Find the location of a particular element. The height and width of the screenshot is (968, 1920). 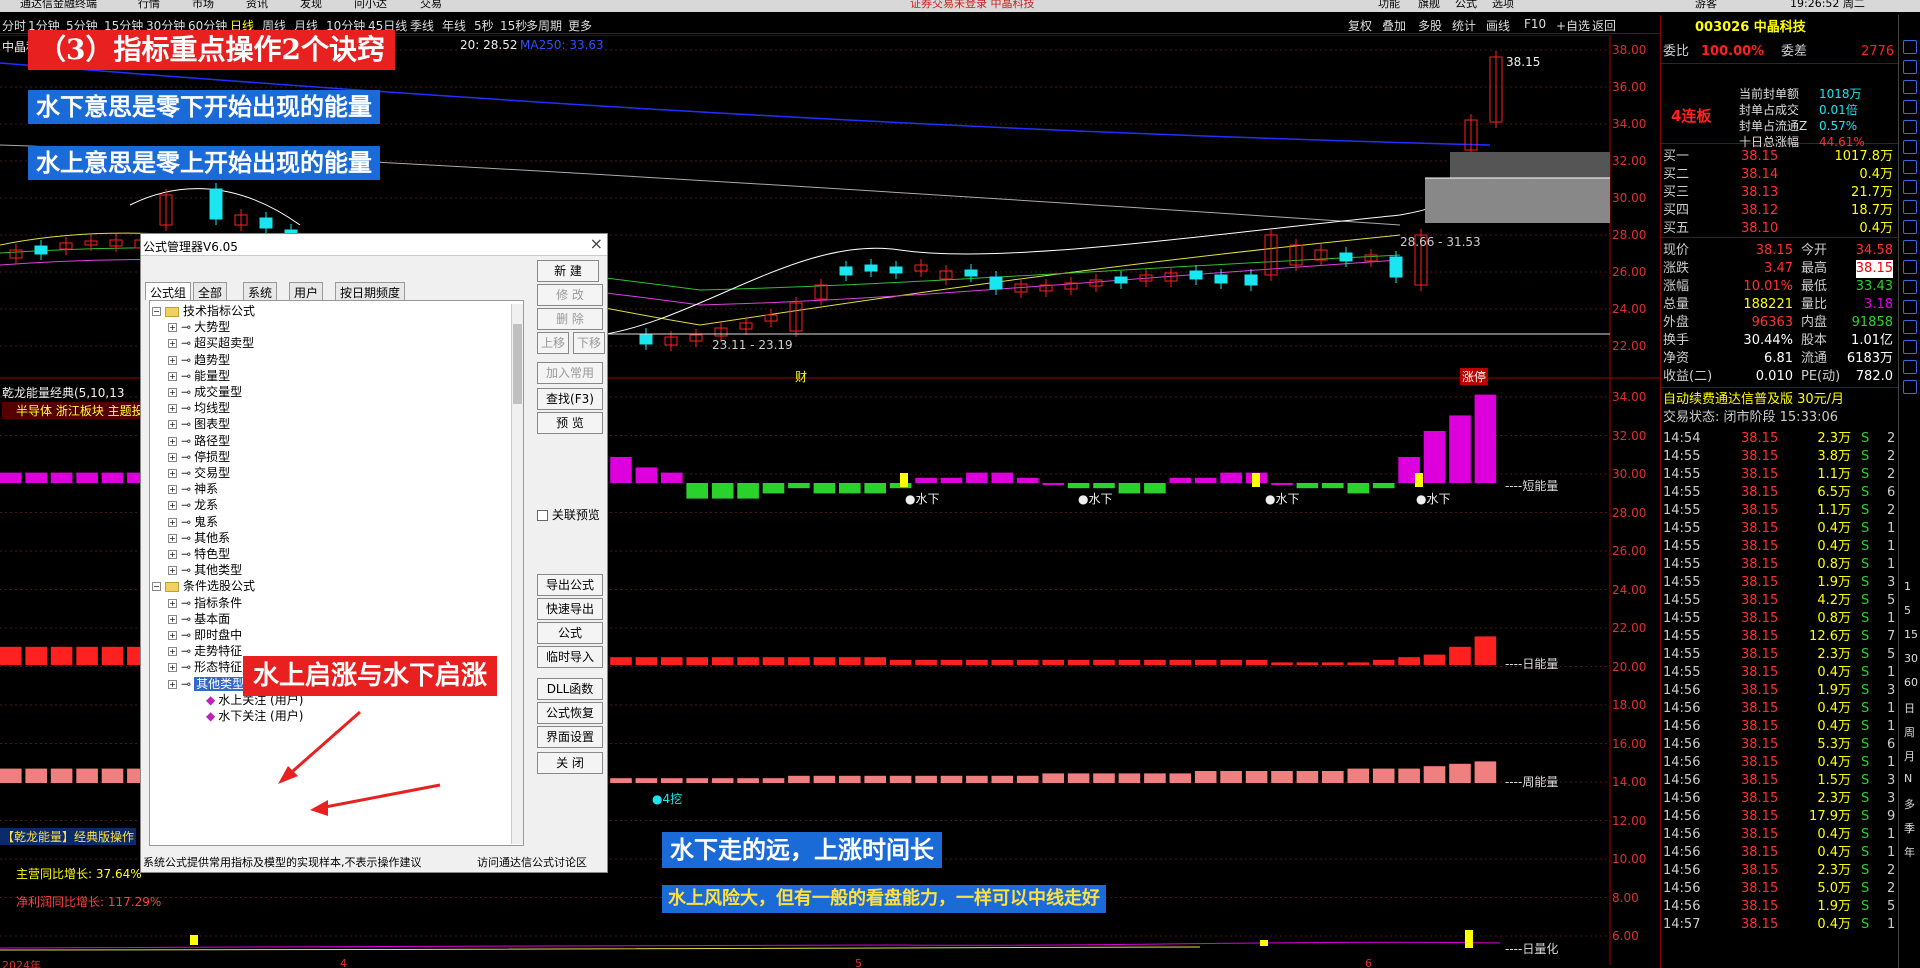

scroll-thumb is located at coordinates (517, 364).